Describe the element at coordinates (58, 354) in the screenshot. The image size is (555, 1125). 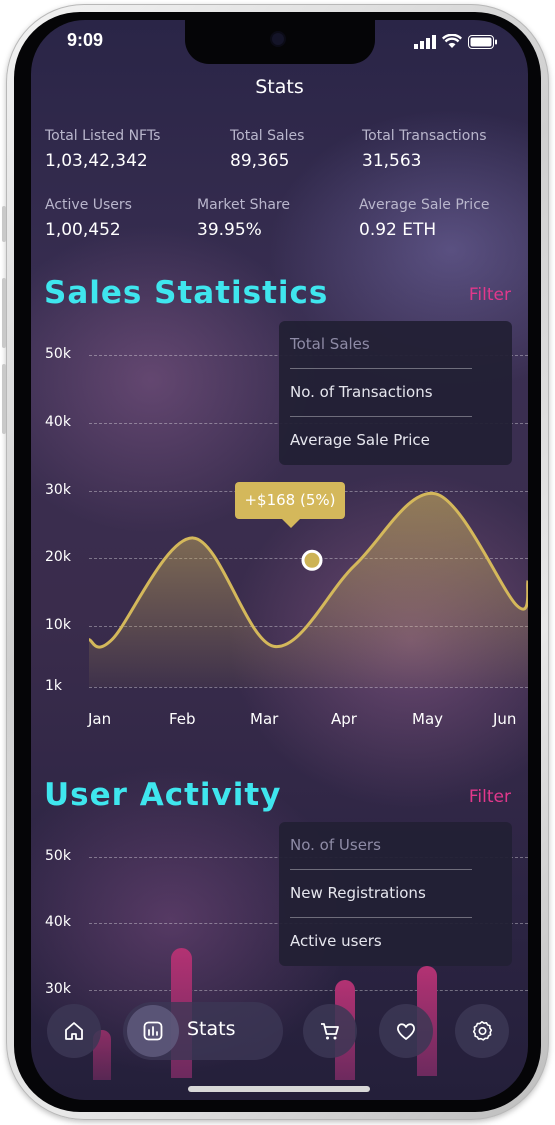
I see `sales-y-tick: 50k` at that location.